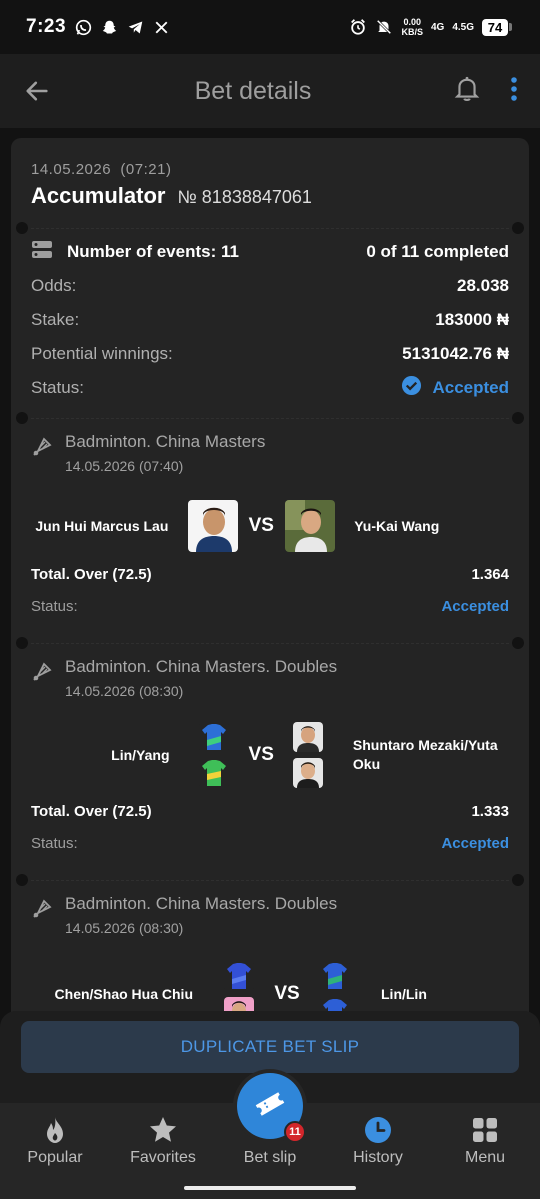  I want to click on market-odds: 1.333, so click(490, 811).